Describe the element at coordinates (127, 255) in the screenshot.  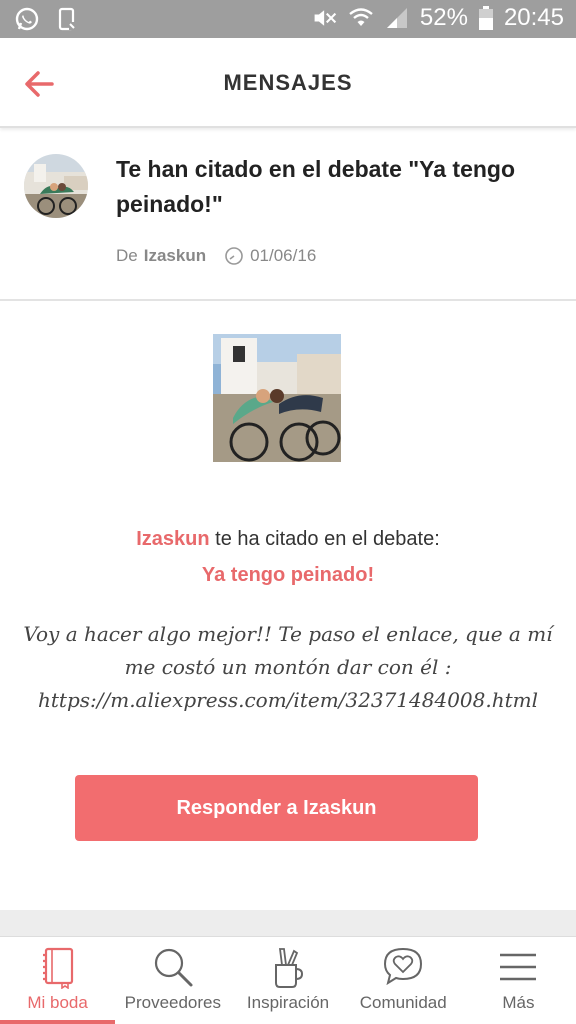
I see `from-prefix: De` at that location.